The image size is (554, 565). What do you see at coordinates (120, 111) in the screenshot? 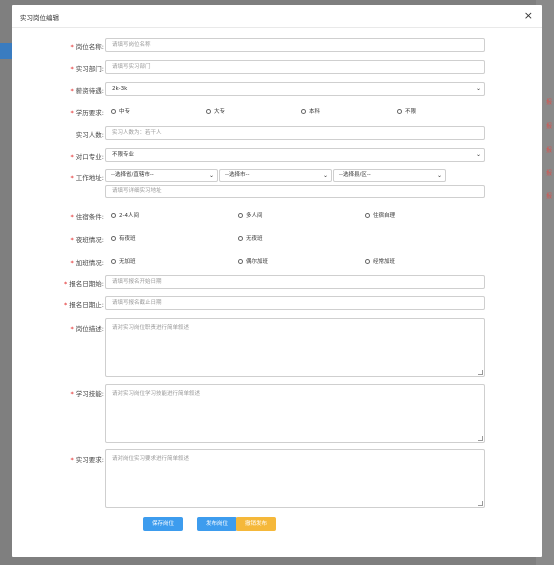
I see `education-option: 中专` at bounding box center [120, 111].